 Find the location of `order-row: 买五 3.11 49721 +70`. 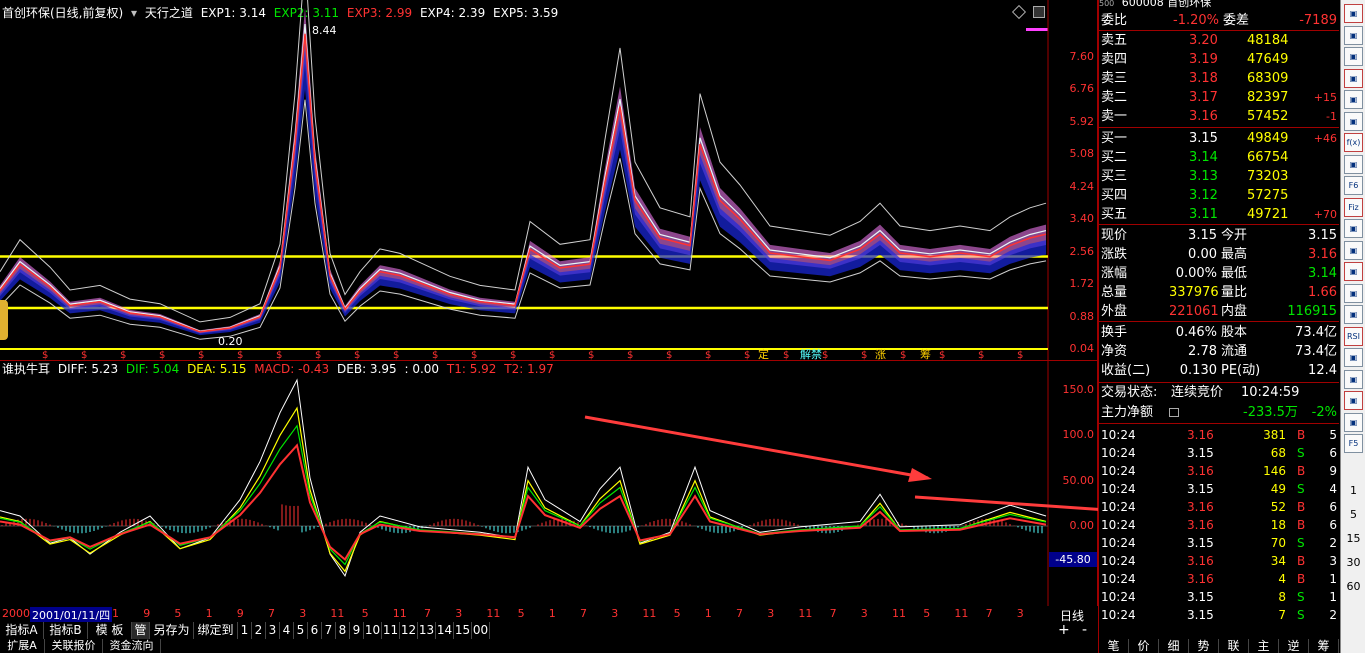

order-row: 买五 3.11 49721 +70 is located at coordinates (1219, 214).